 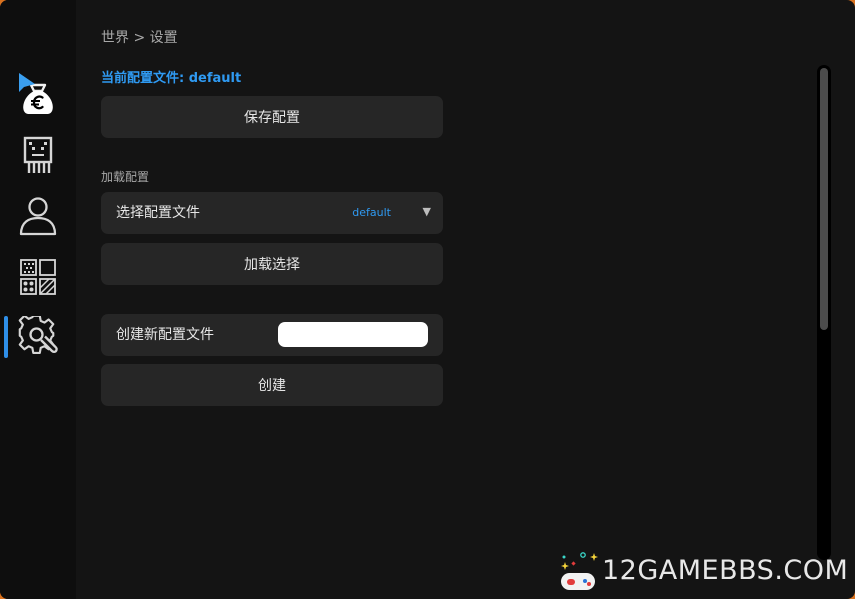 I want to click on gamepad-icon, so click(x=579, y=571).